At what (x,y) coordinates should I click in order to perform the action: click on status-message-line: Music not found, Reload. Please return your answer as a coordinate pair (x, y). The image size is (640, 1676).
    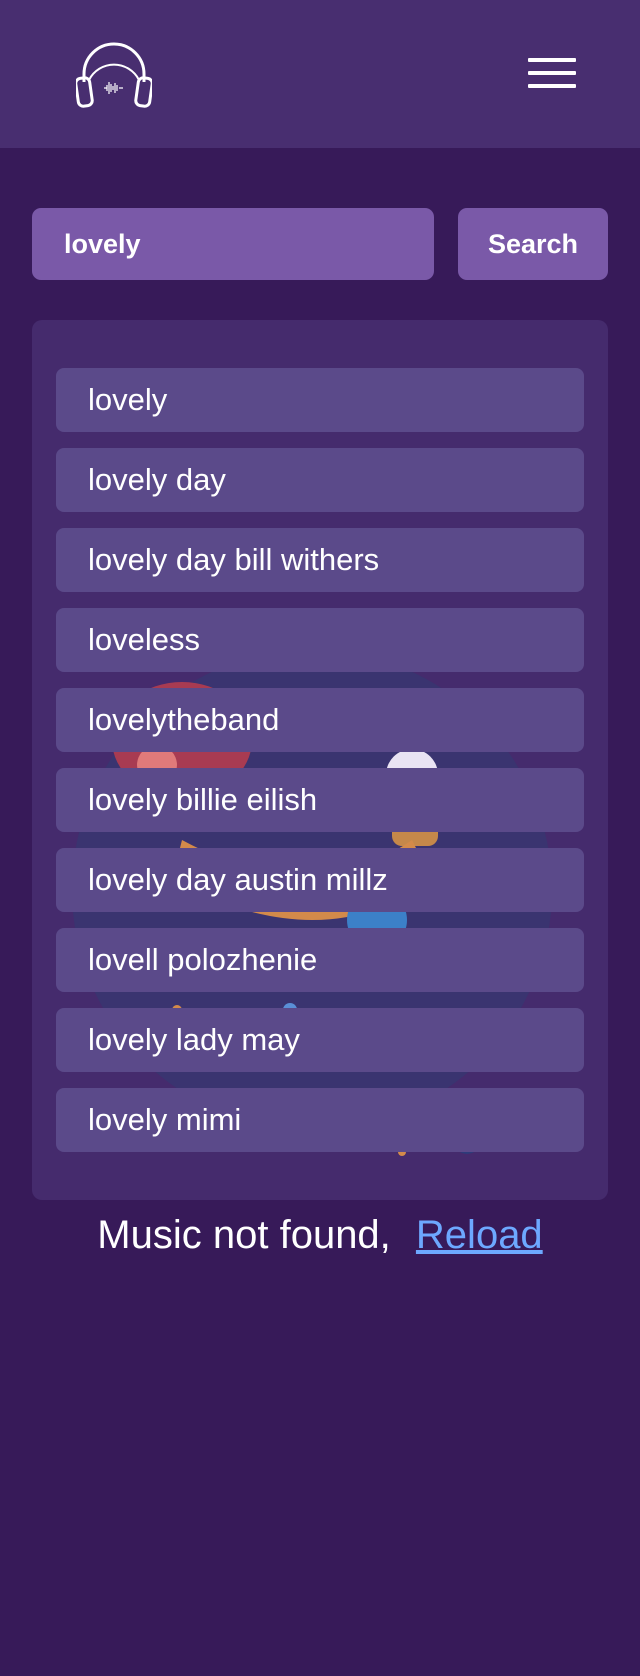
    Looking at the image, I should click on (320, 1235).